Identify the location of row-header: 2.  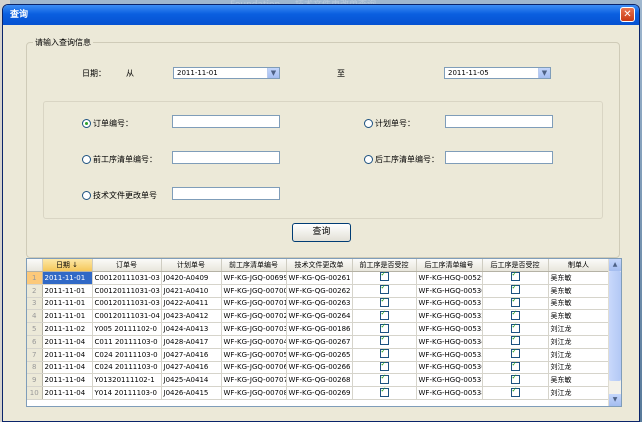
(35, 291).